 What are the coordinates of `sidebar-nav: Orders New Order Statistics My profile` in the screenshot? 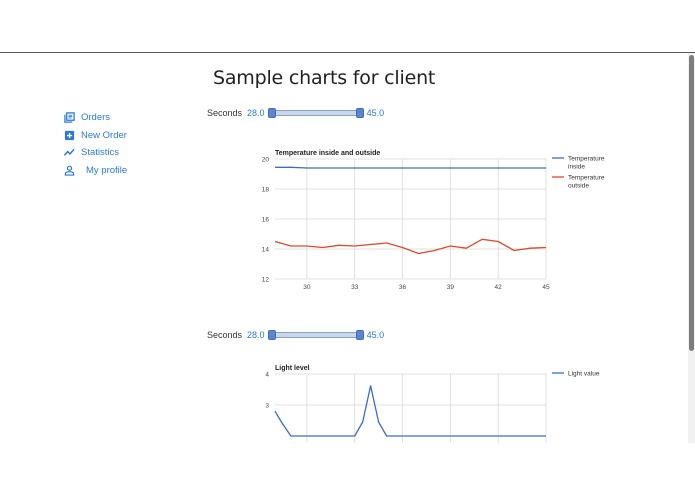 It's located at (95, 144).